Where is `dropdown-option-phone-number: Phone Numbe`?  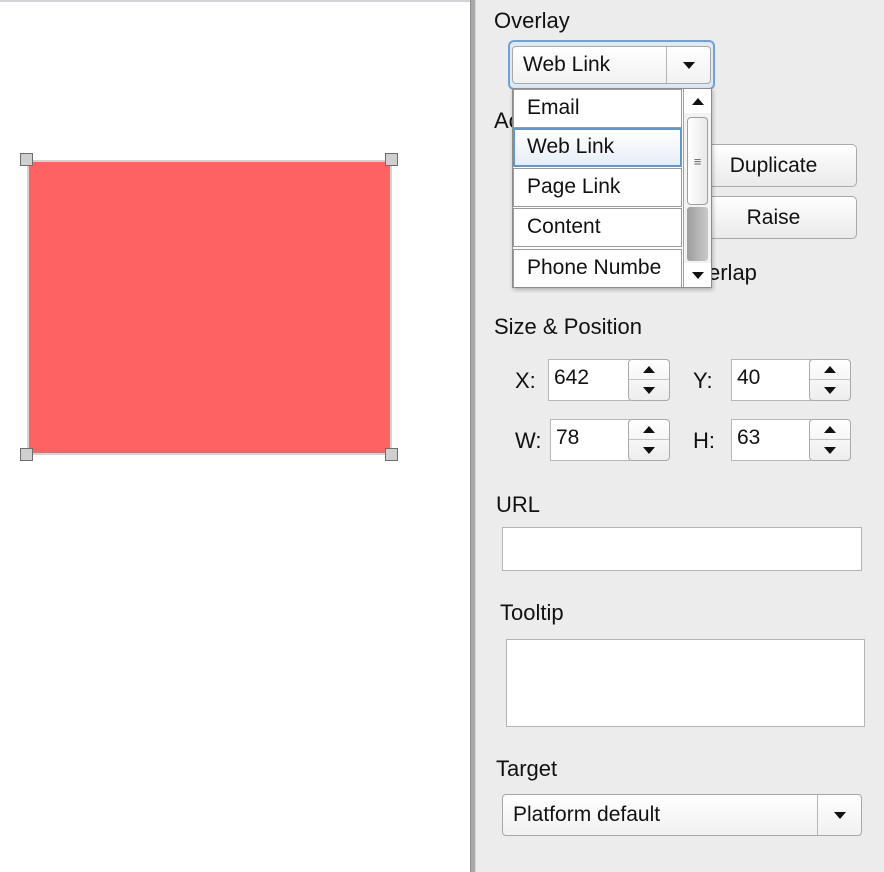 dropdown-option-phone-number: Phone Numbe is located at coordinates (597, 268).